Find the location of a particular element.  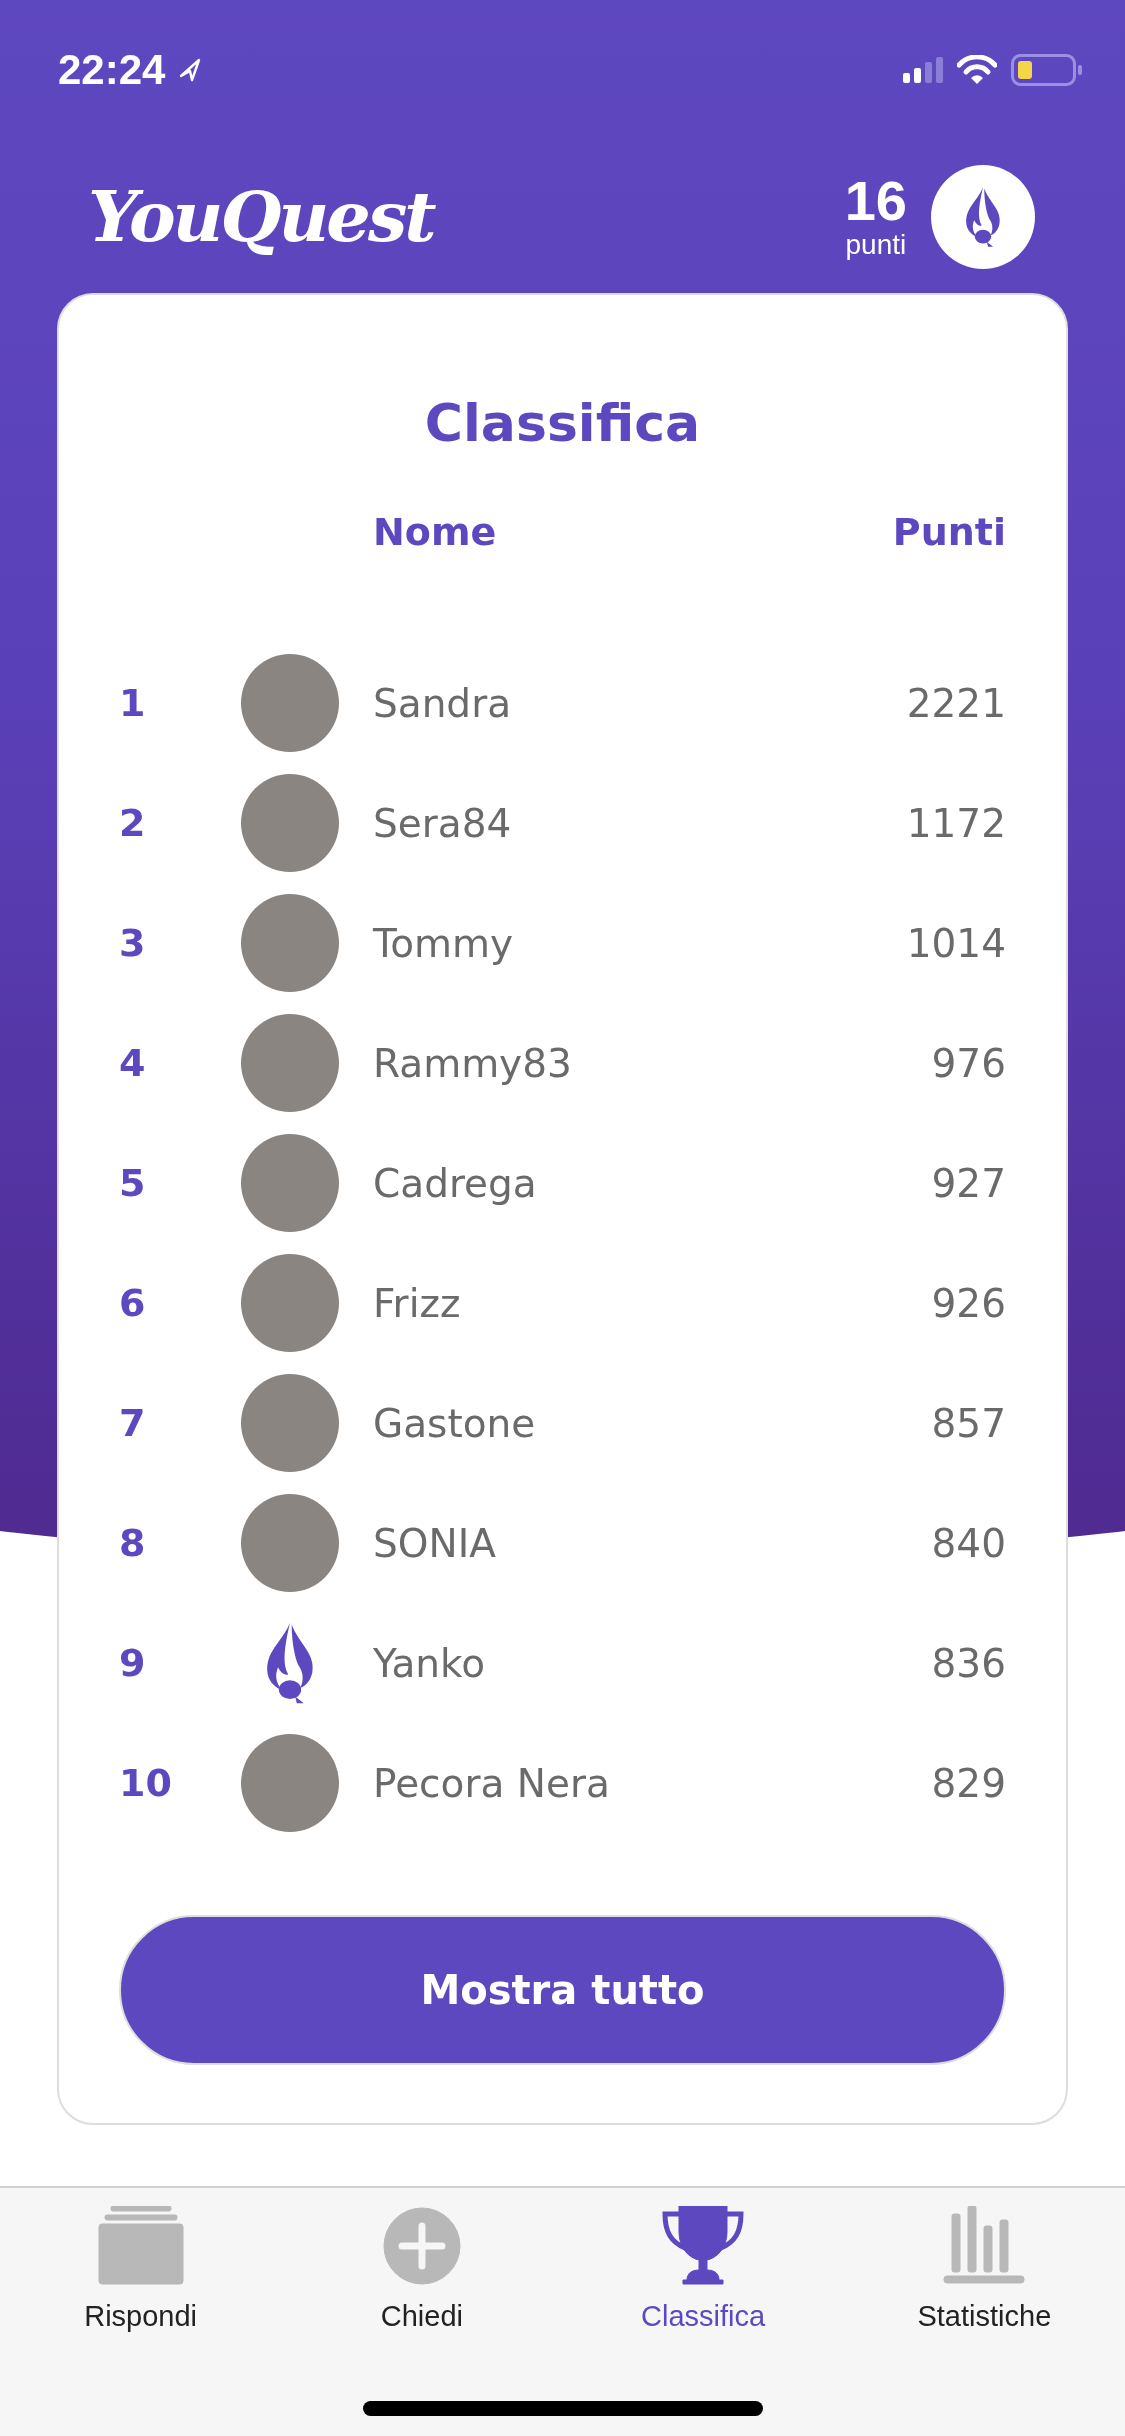

tab-item: Rispondi is located at coordinates (141, 2269).